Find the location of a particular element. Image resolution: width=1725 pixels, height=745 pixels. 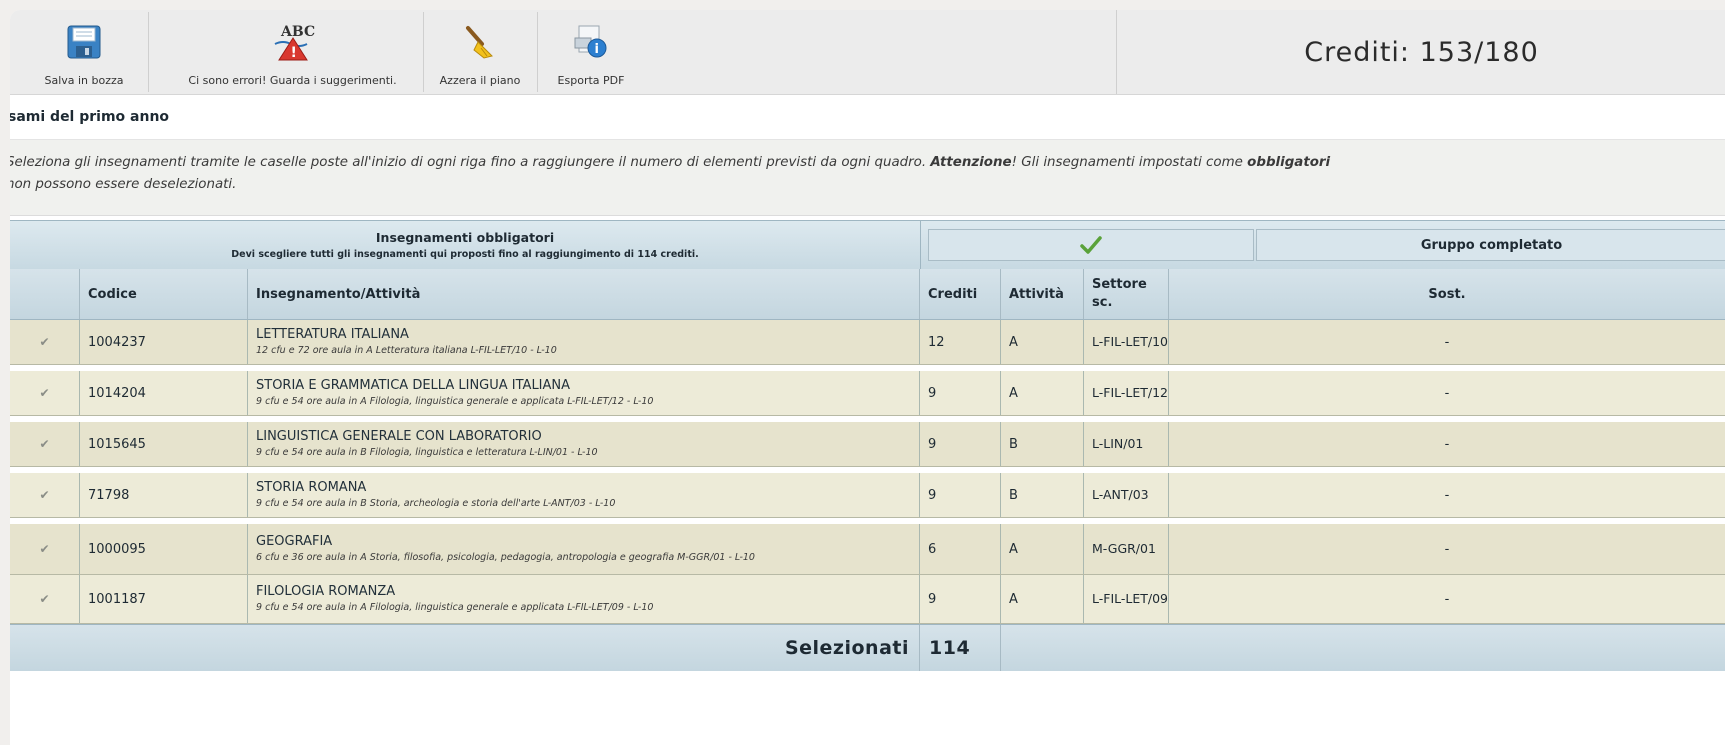

reset-plan-label: Azzera il piano is located at coordinates (480, 80).